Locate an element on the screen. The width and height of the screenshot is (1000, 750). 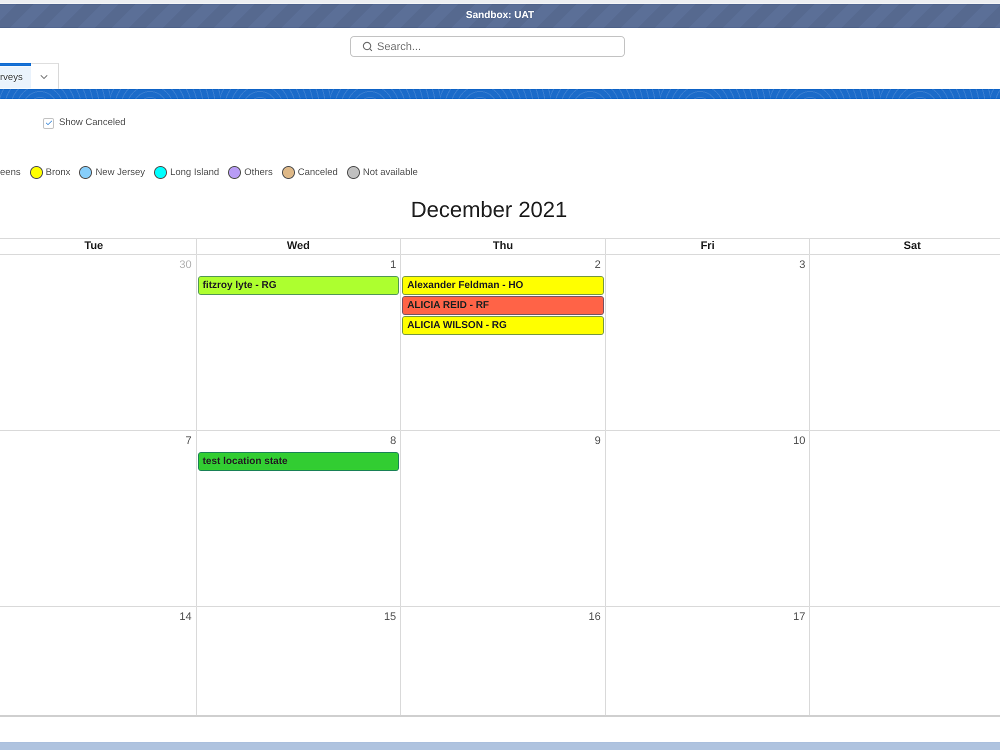
day-number: 9 is located at coordinates (598, 441).